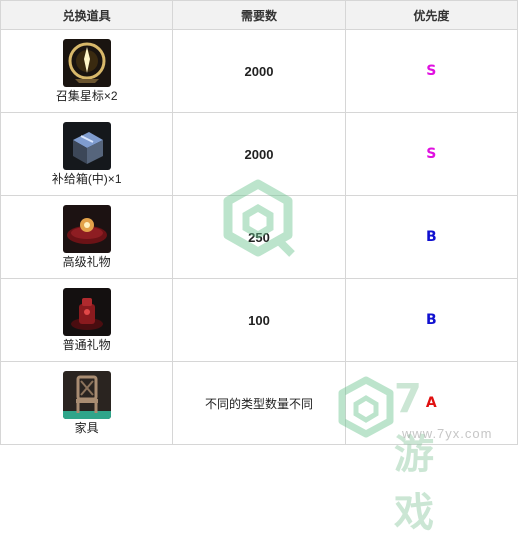  I want to click on item-name: 普通礼物, so click(86, 344).